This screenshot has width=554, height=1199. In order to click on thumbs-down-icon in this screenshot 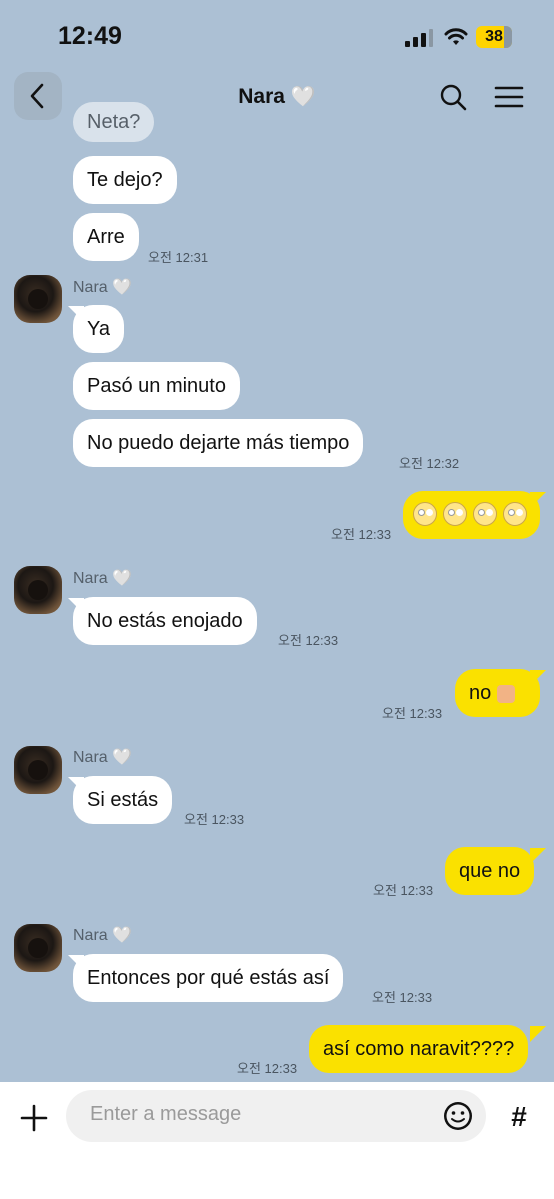, I will do `click(506, 693)`.